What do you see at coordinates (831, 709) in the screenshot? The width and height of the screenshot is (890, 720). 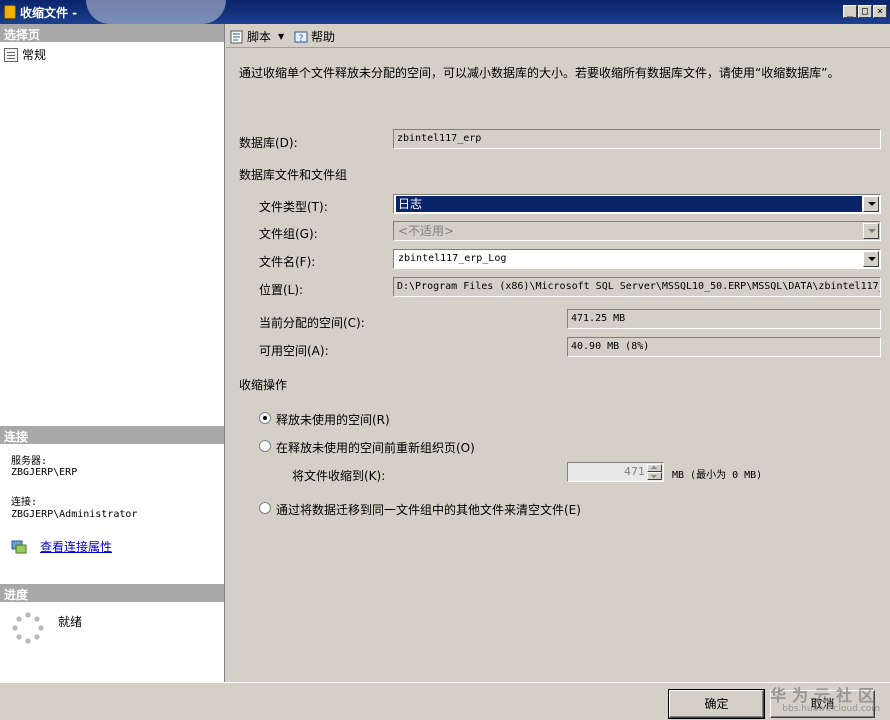 I see `watermark-url: bbs.huaweicloud.com` at bounding box center [831, 709].